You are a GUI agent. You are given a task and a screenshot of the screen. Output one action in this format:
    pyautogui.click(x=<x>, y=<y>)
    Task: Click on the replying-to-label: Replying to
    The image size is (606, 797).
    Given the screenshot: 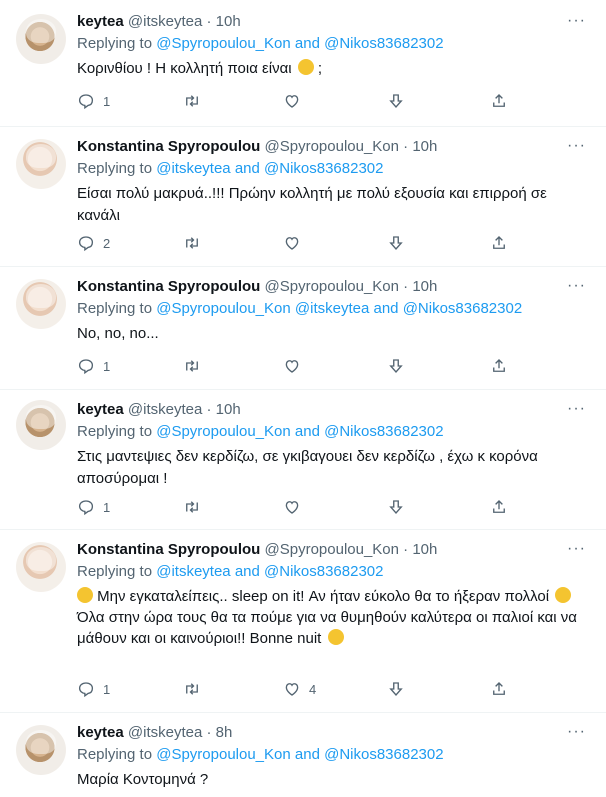 What is the action you would take?
    pyautogui.click(x=115, y=308)
    